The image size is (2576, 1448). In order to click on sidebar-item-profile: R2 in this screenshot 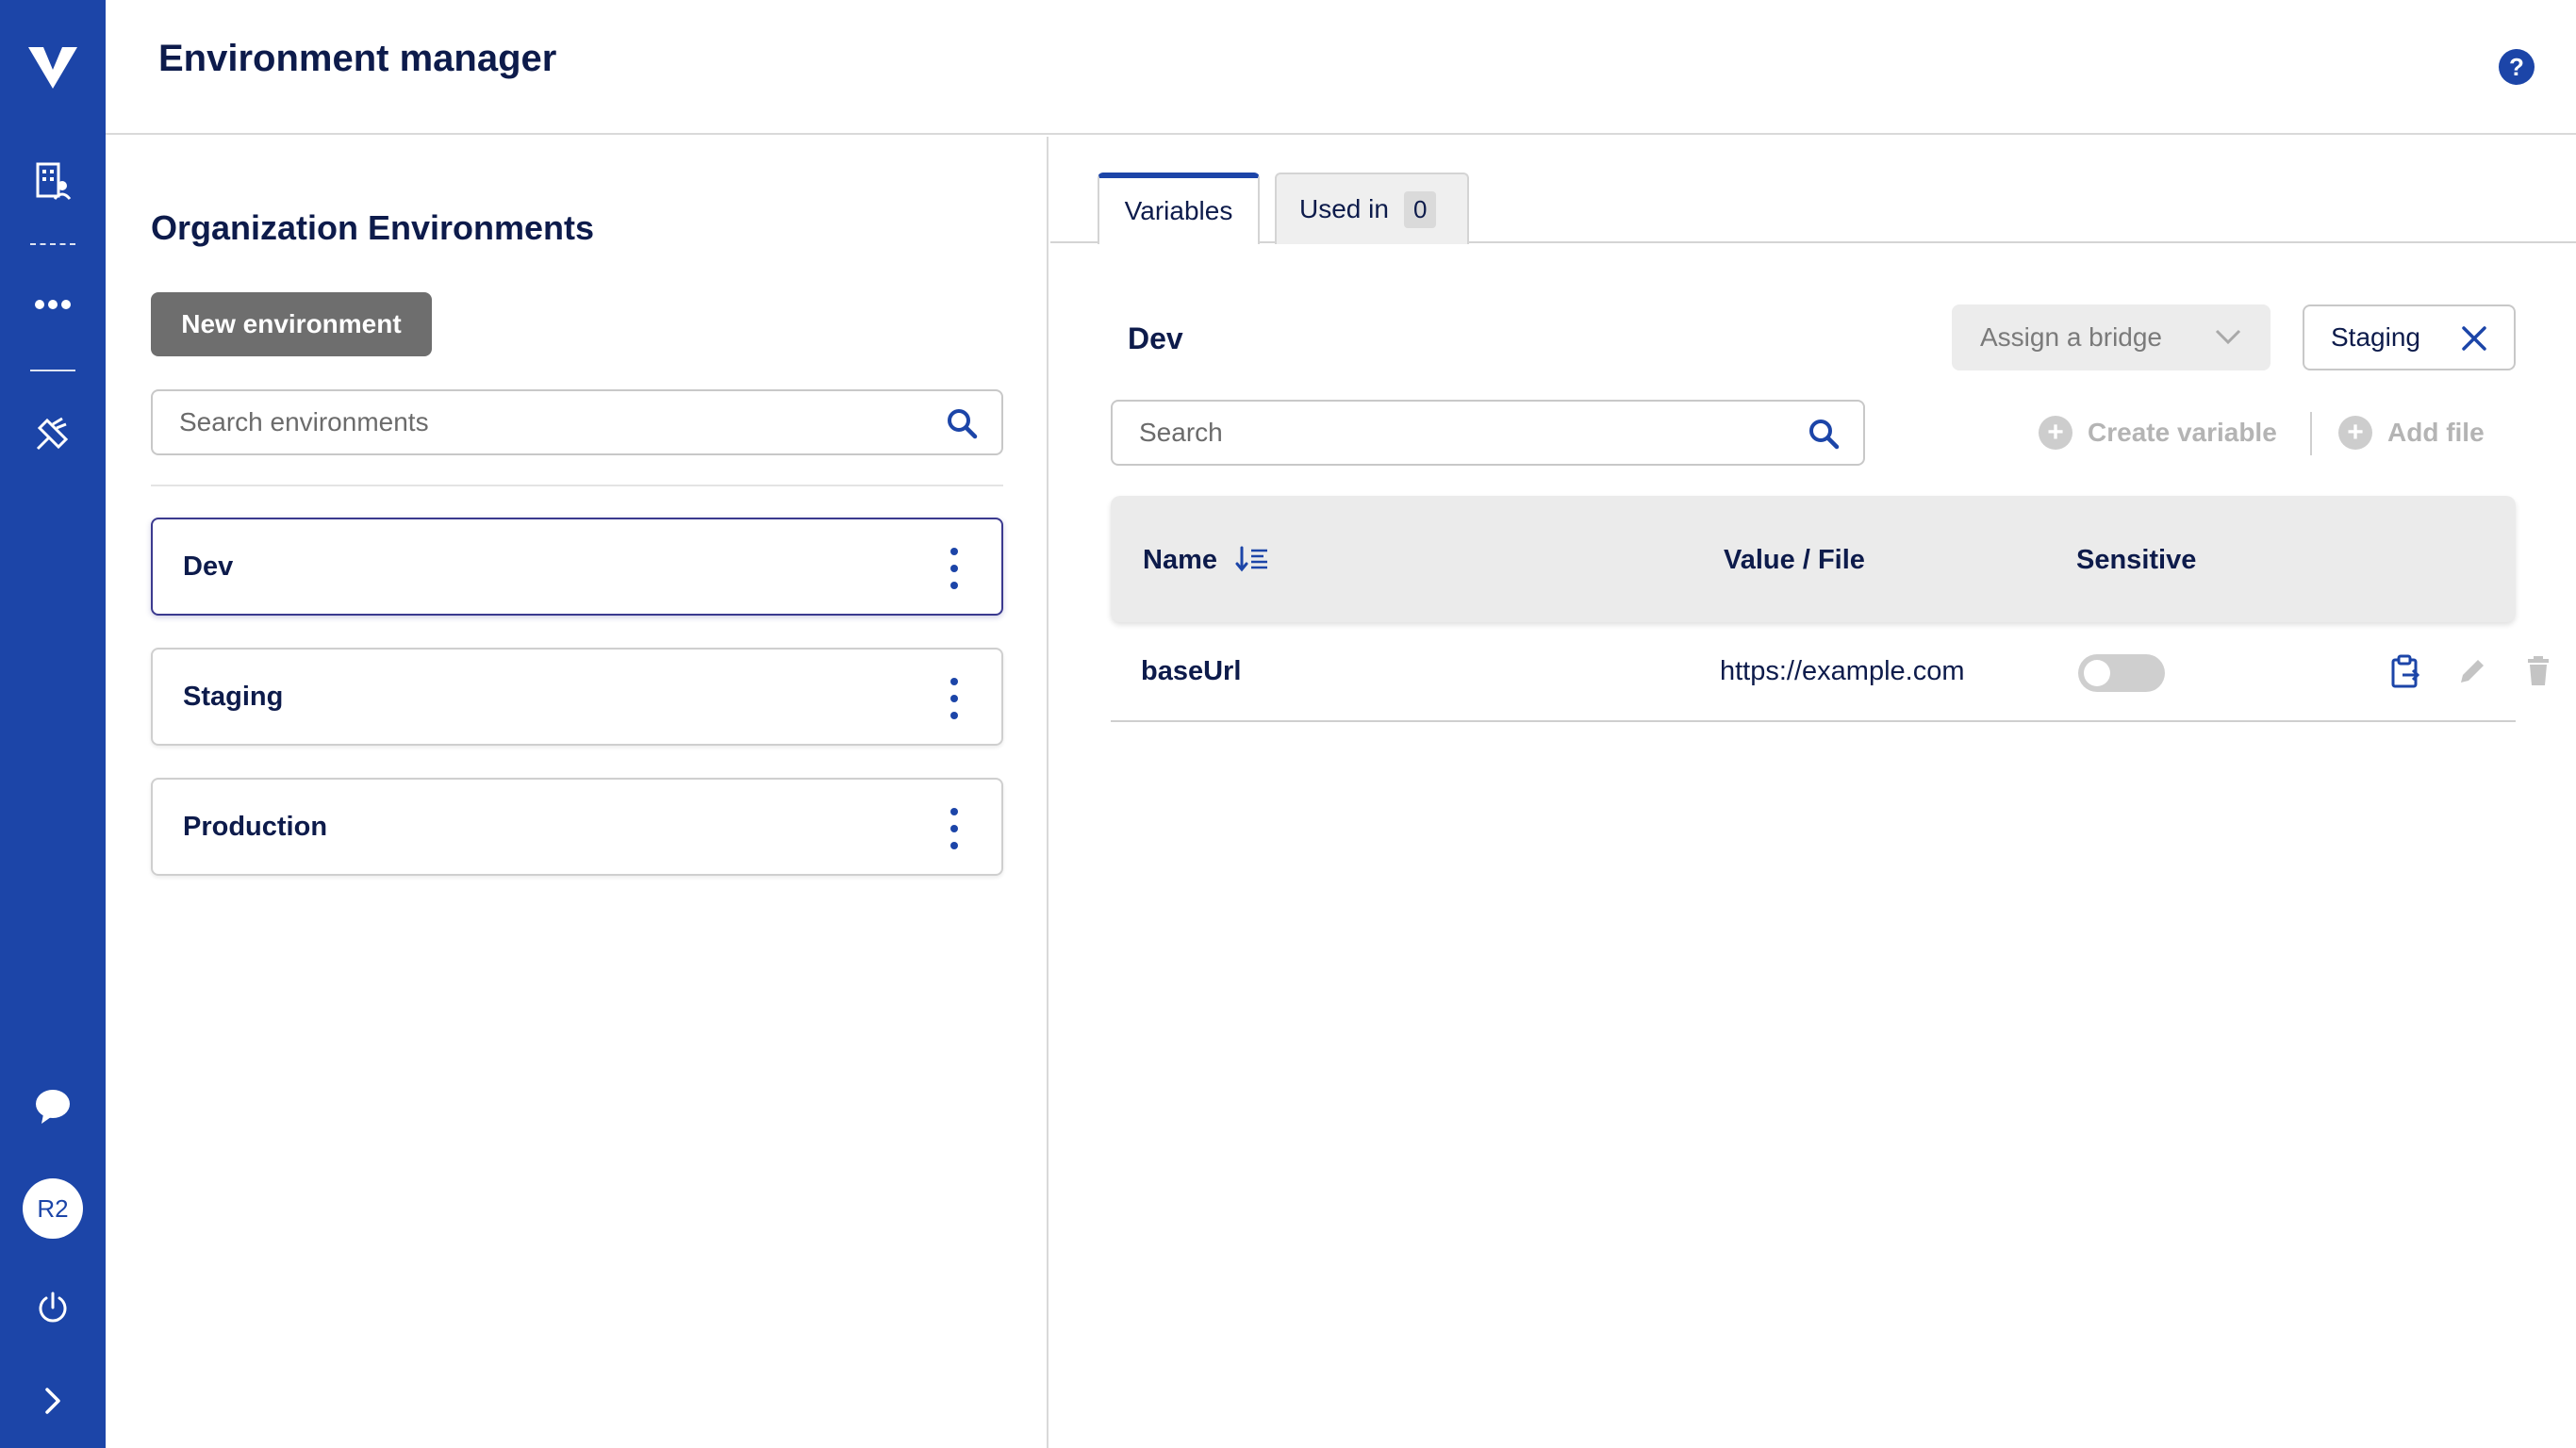, I will do `click(53, 1208)`.